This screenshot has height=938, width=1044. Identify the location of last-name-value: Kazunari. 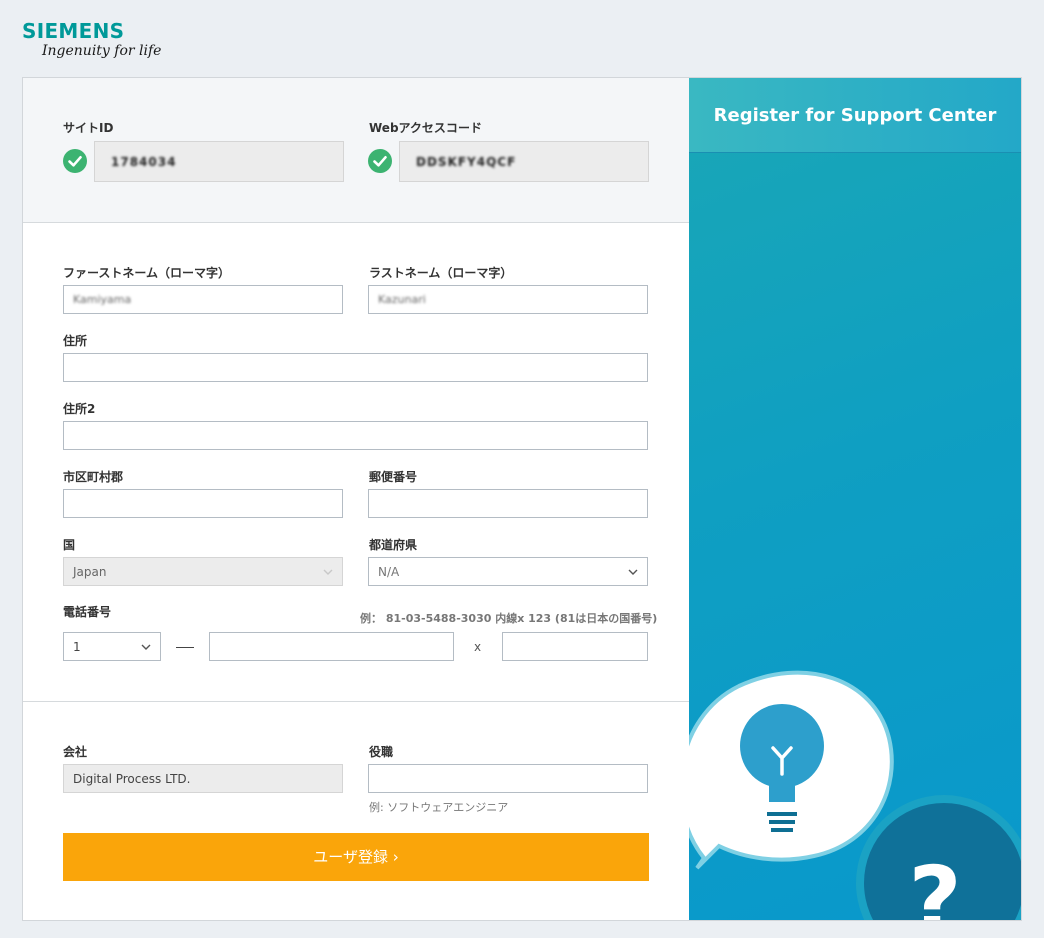
(402, 299).